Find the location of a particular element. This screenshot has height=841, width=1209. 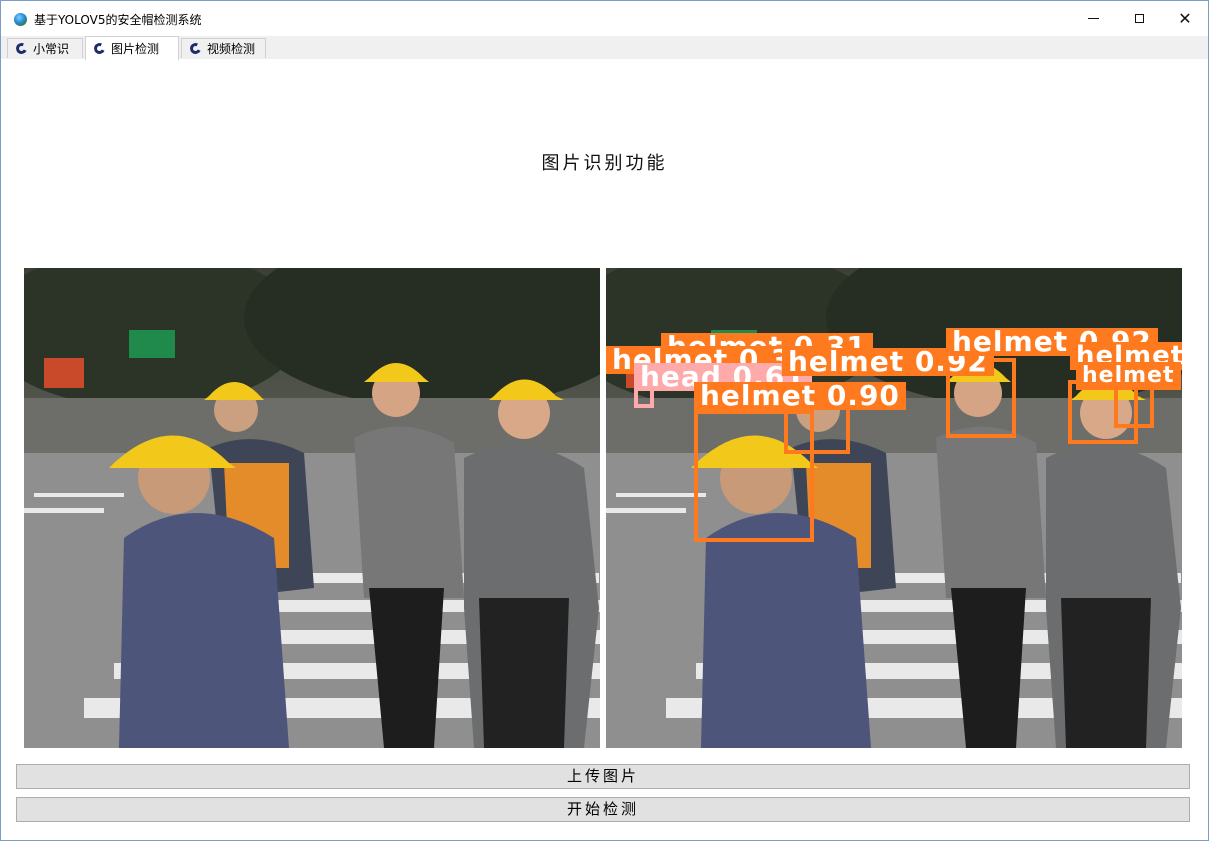

minimize-icon is located at coordinates (1093, 18).